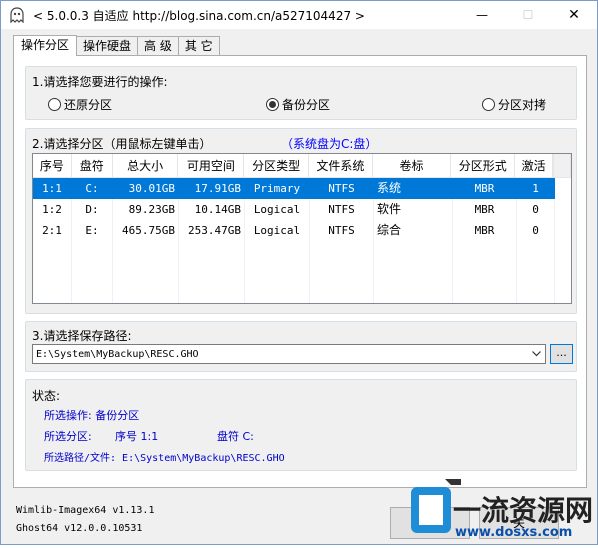  I want to click on radio-restore: 还原分区, so click(80, 104).